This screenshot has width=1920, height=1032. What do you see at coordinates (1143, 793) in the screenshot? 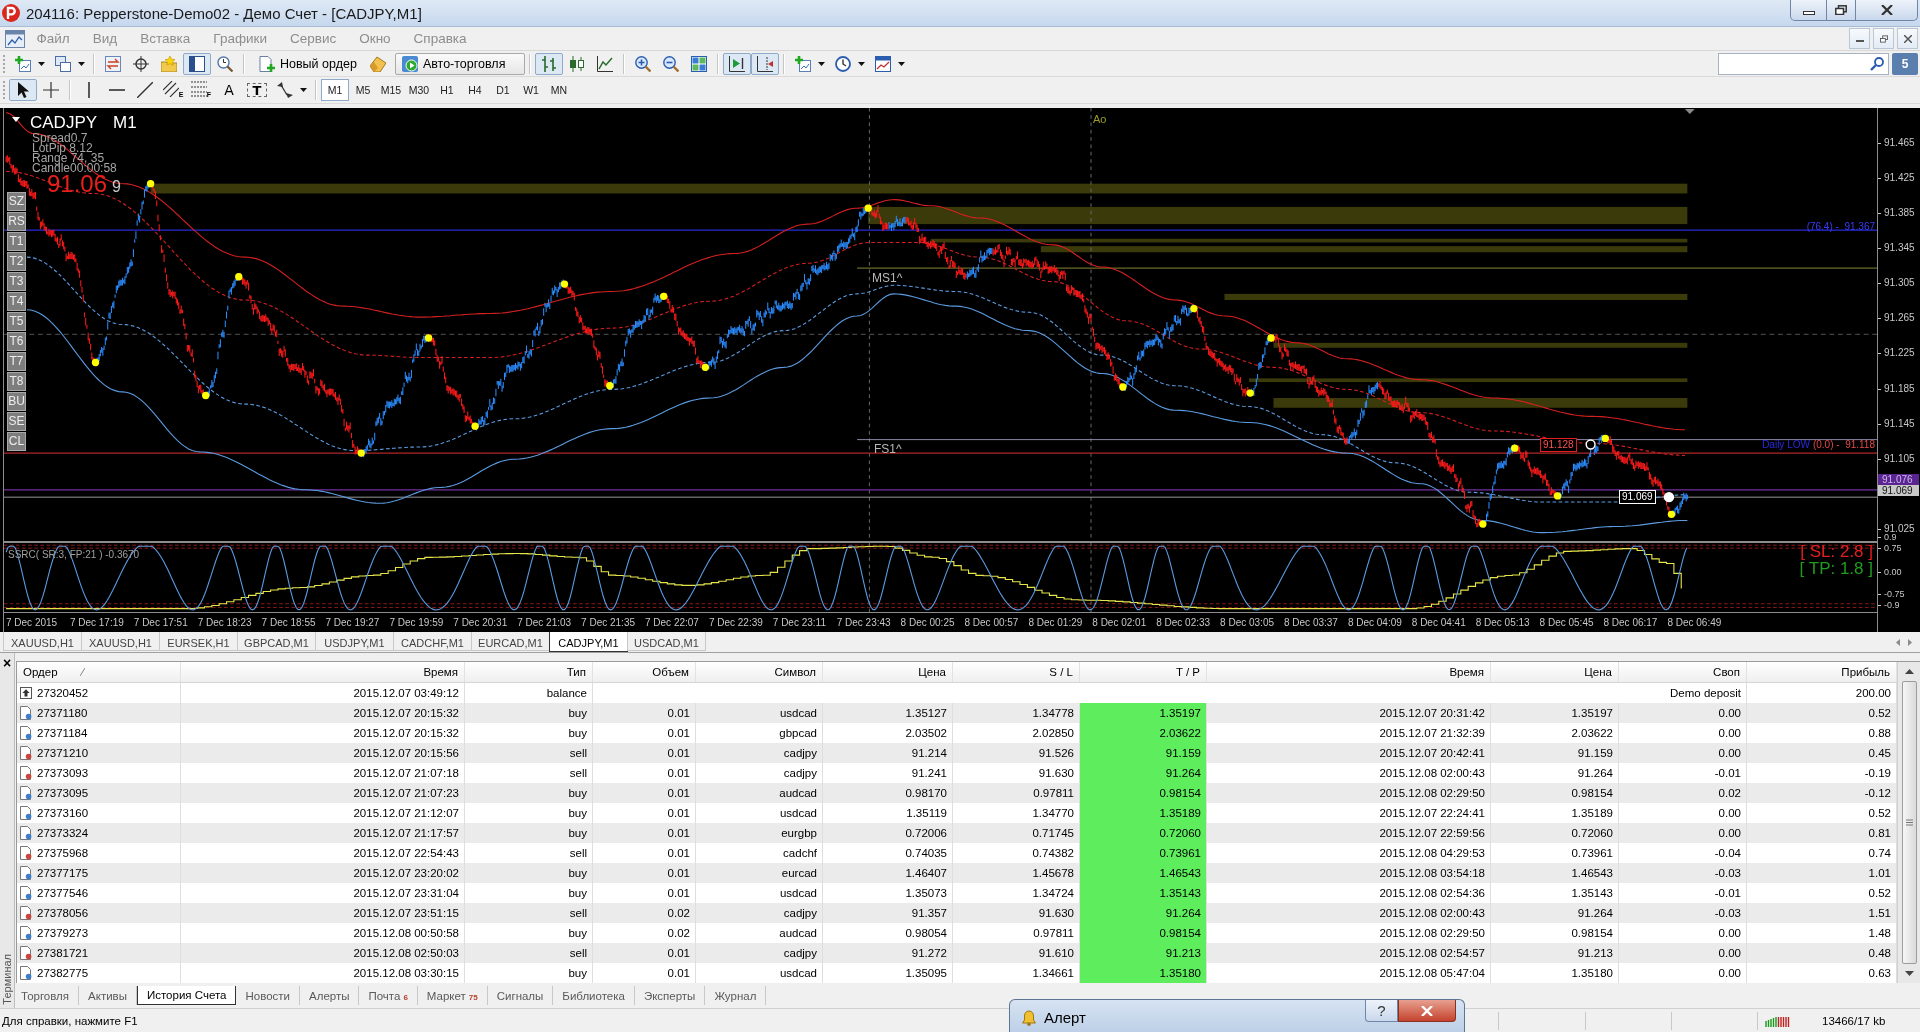
I see `table-cell: 0.98154` at bounding box center [1143, 793].